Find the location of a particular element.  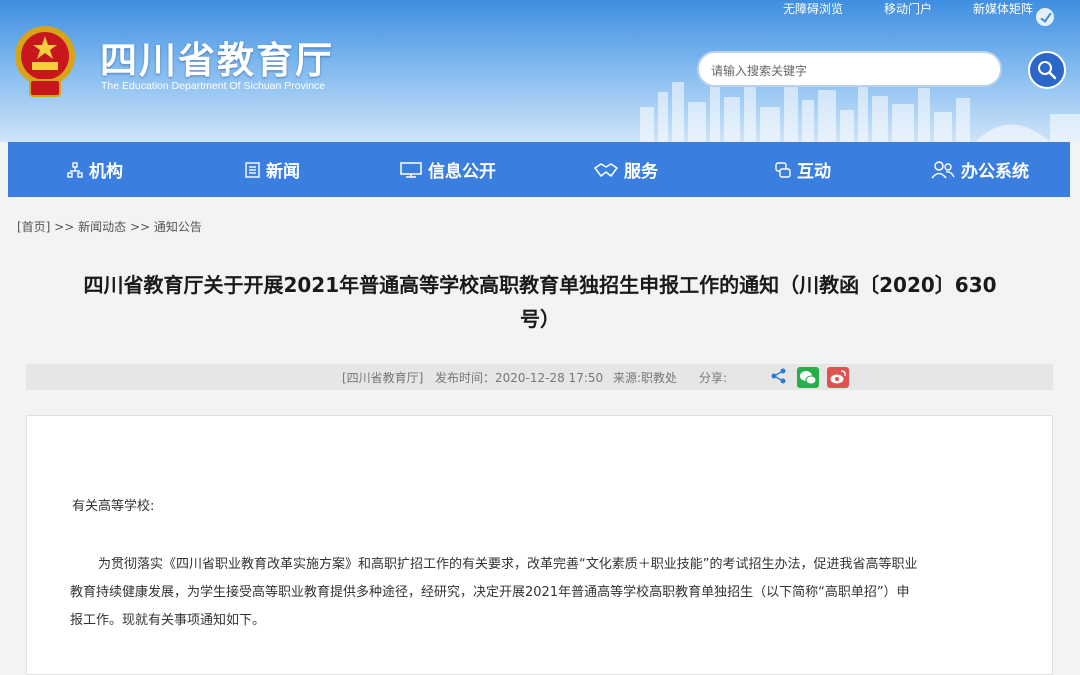

news-icon is located at coordinates (252, 169).